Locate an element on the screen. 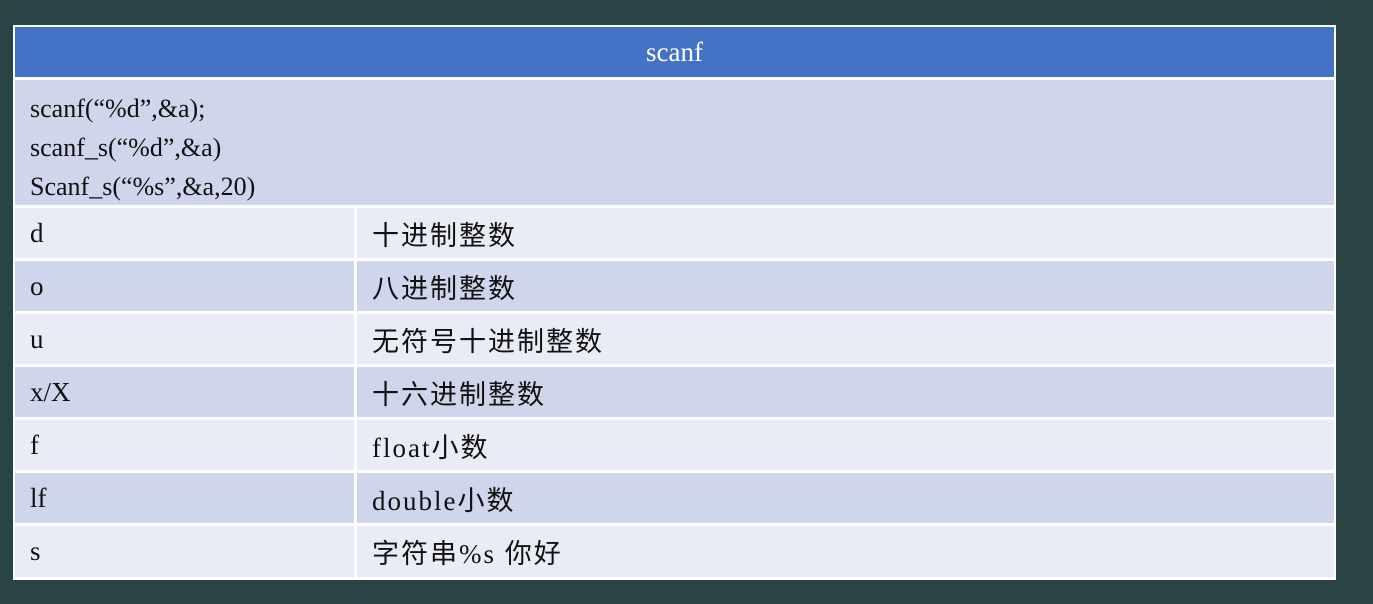  specifier-cell: f is located at coordinates (184, 445).